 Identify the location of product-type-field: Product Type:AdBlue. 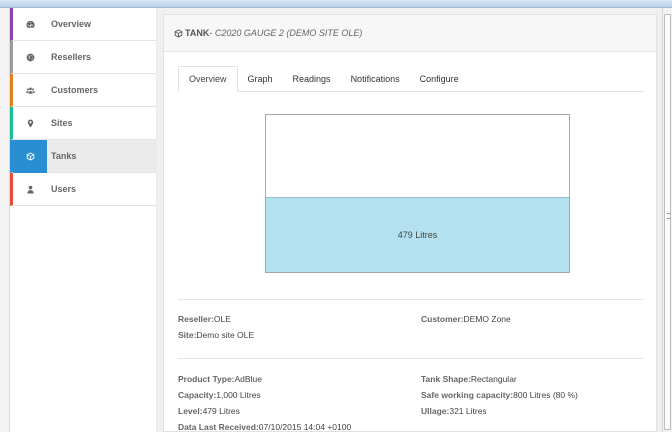
(220, 379).